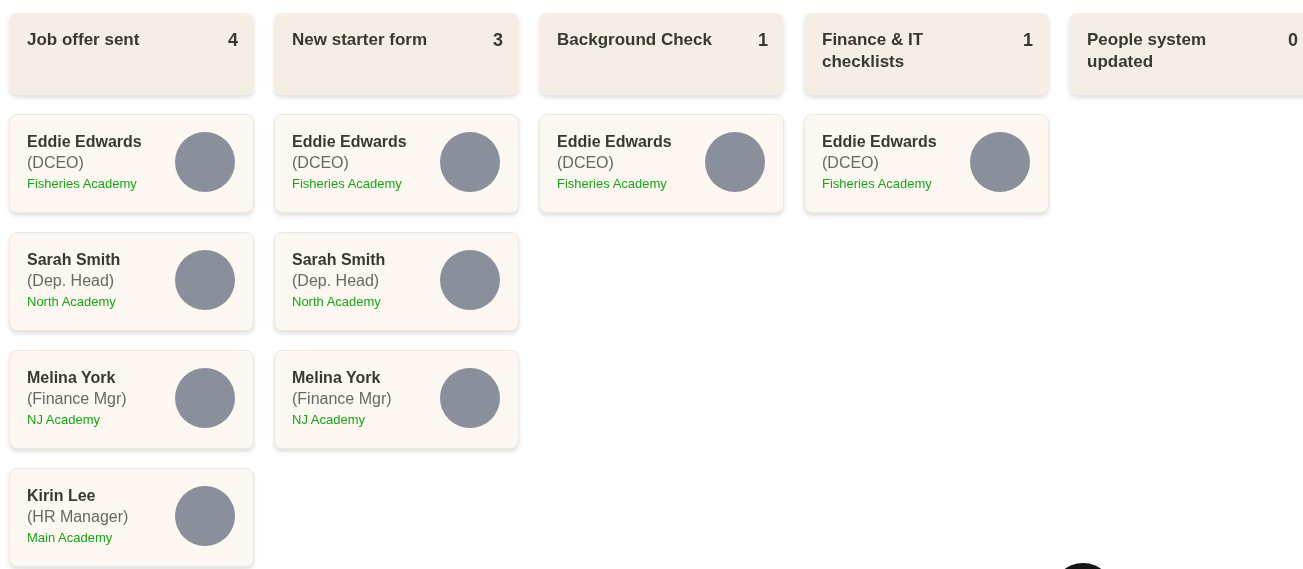  Describe the element at coordinates (360, 40) in the screenshot. I see `column-title: New starter form` at that location.